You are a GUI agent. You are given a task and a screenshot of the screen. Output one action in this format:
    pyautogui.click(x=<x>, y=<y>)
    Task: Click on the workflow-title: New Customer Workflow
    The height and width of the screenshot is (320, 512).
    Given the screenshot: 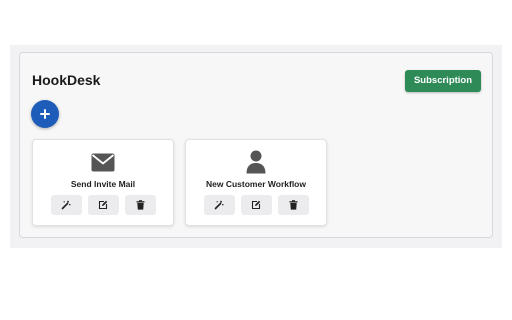 What is the action you would take?
    pyautogui.click(x=256, y=184)
    